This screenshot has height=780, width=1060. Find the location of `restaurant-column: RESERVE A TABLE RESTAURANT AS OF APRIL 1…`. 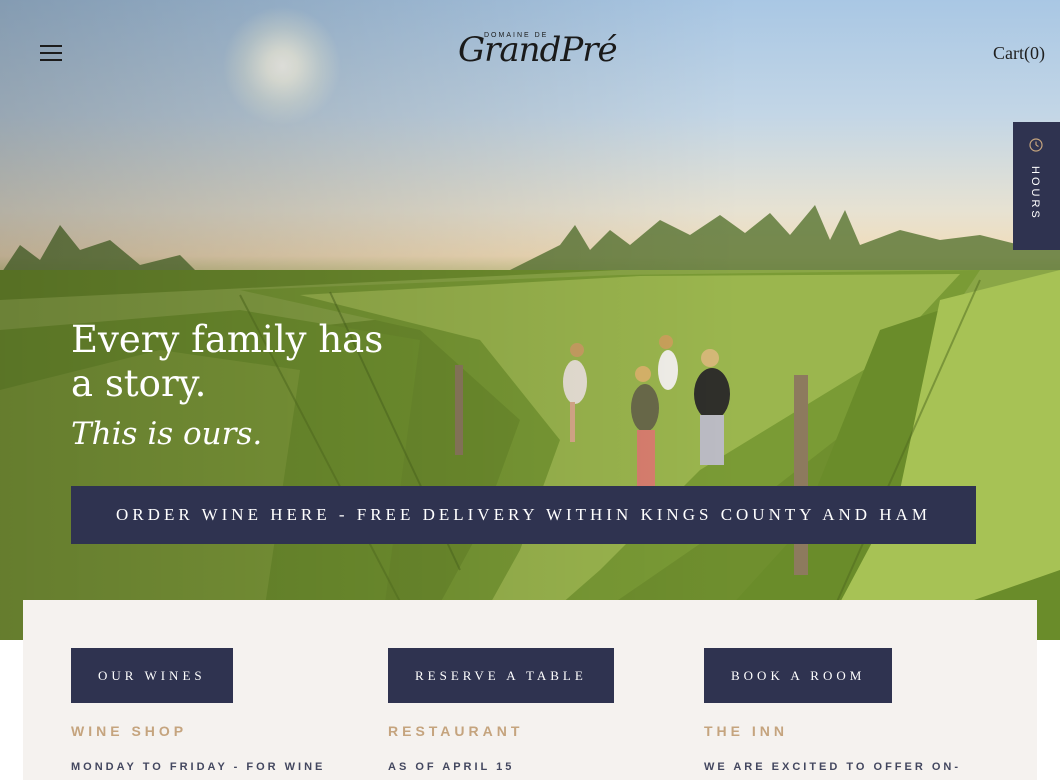

restaurant-column: RESERVE A TABLE RESTAURANT AS OF APRIL 1… is located at coordinates (501, 710).